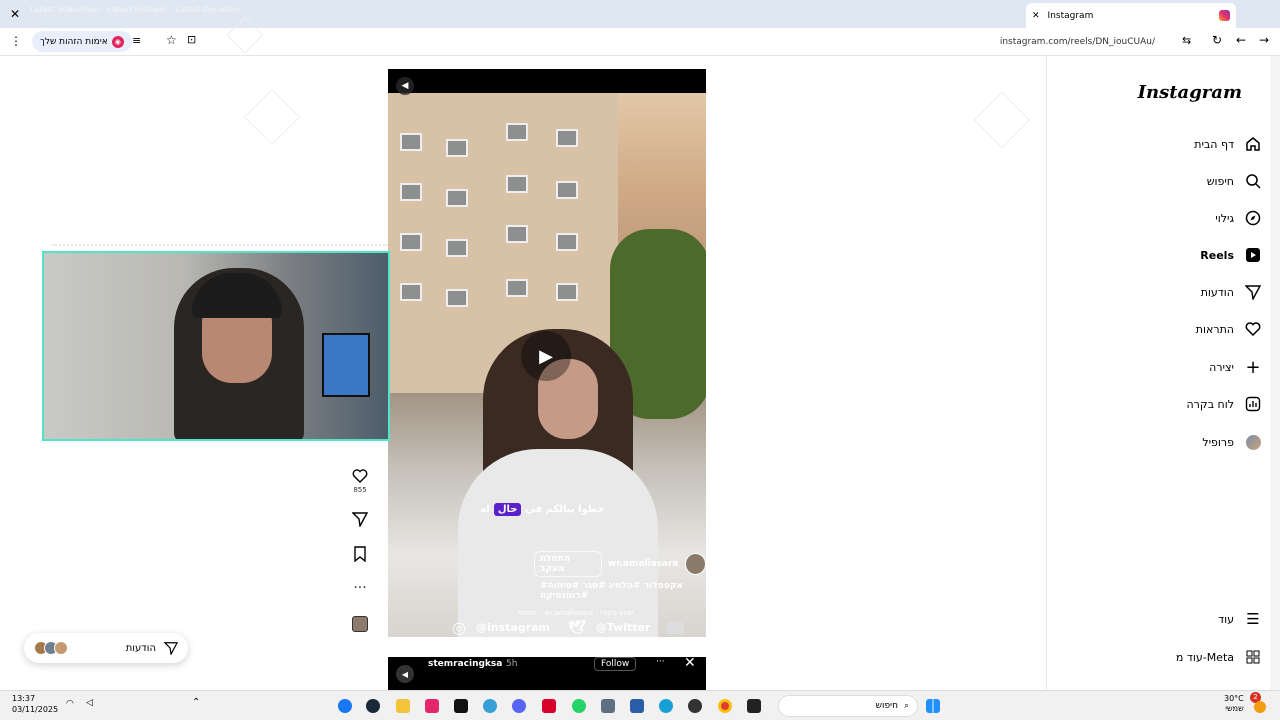  What do you see at coordinates (35, 704) in the screenshot?
I see `clock: 13:37 03/11/2025` at bounding box center [35, 704].